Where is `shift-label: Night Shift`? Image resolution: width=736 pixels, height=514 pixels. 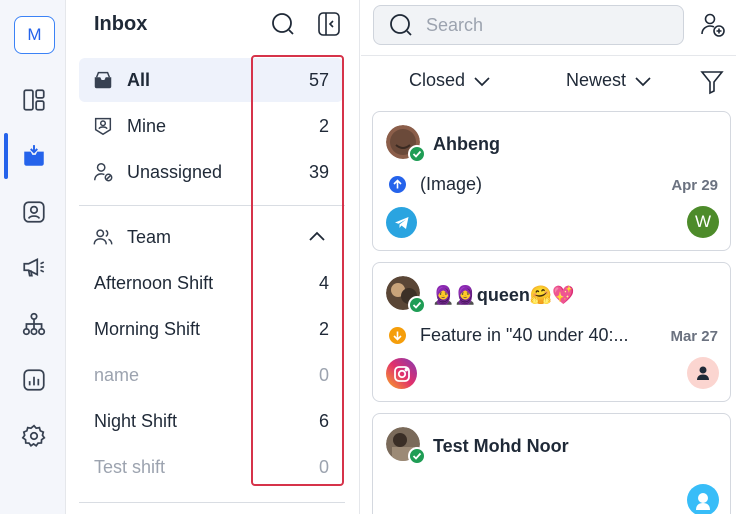 shift-label: Night Shift is located at coordinates (136, 420).